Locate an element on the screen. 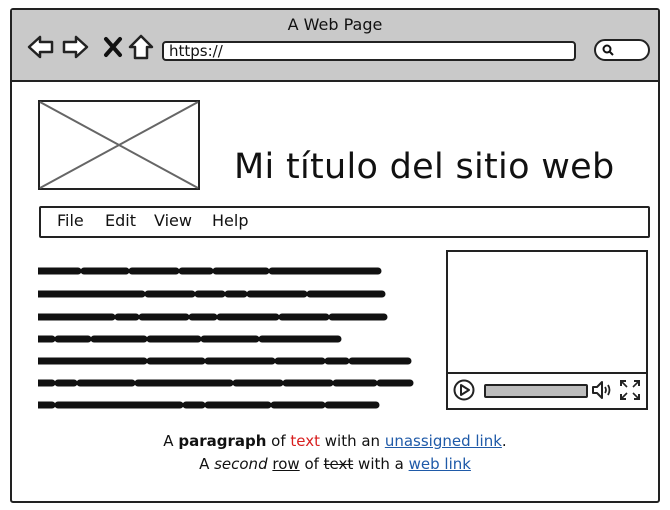  url-input: https:// is located at coordinates (369, 51).